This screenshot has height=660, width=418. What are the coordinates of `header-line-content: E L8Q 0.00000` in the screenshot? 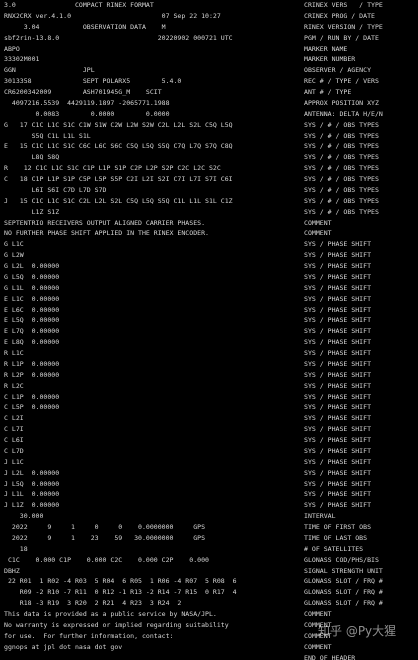 It's located at (32, 342).